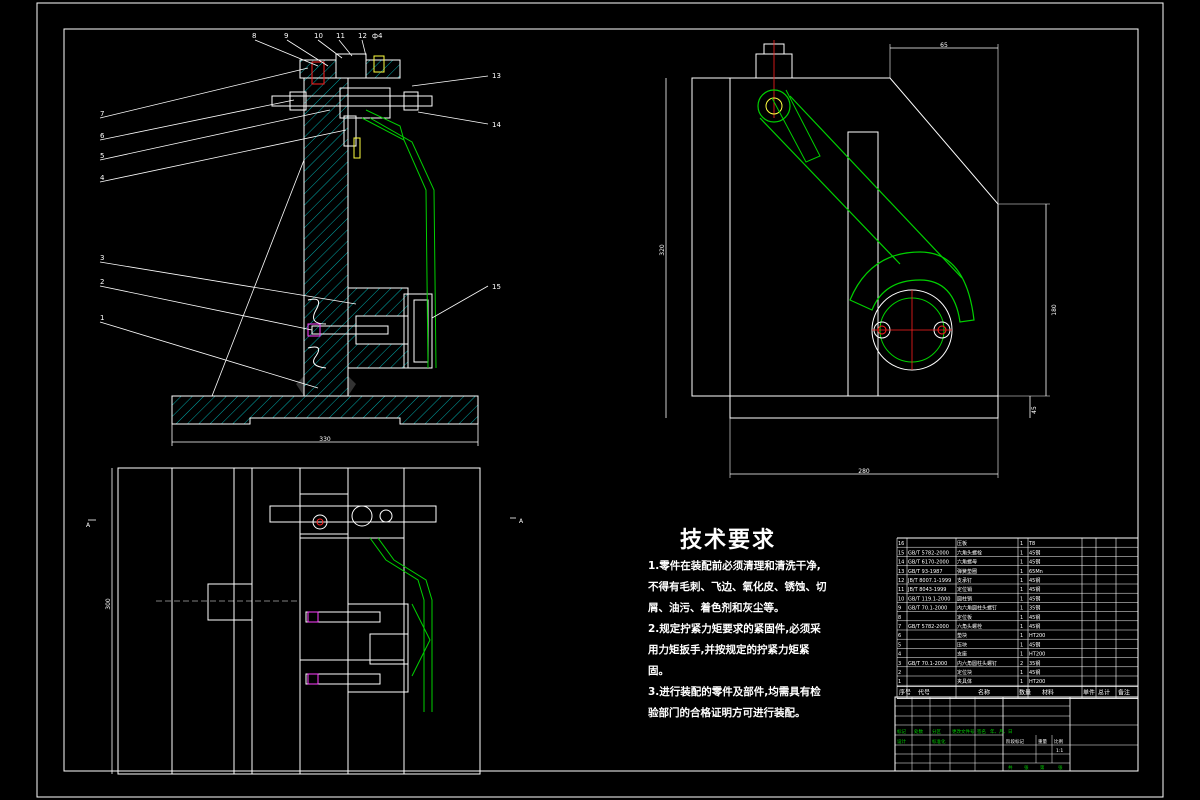 The height and width of the screenshot is (800, 1200). Describe the element at coordinates (286, 36) in the screenshot. I see `part-label-9: 9` at that location.